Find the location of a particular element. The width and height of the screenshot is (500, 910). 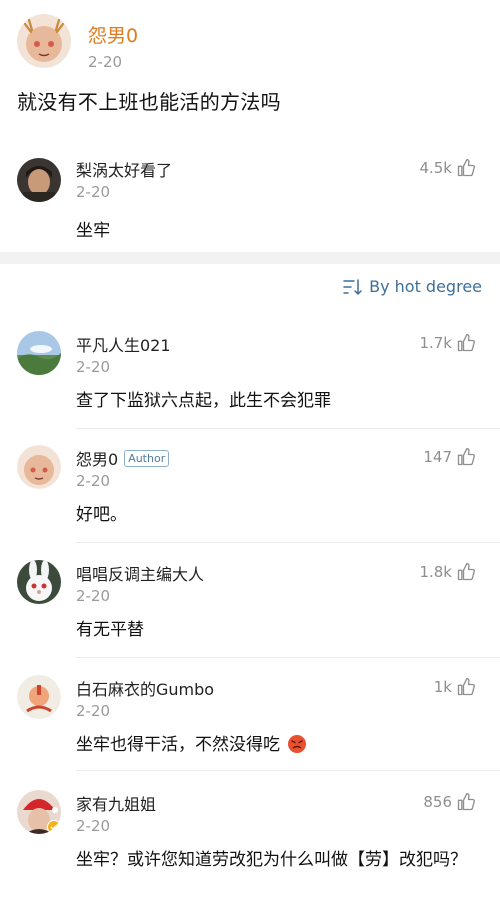

comment-item: 家有九姐姐 2-20 坐牢？或许您知道劳改犯为什么叫做【劳】改犯吗？ 856 is located at coordinates (250, 850).